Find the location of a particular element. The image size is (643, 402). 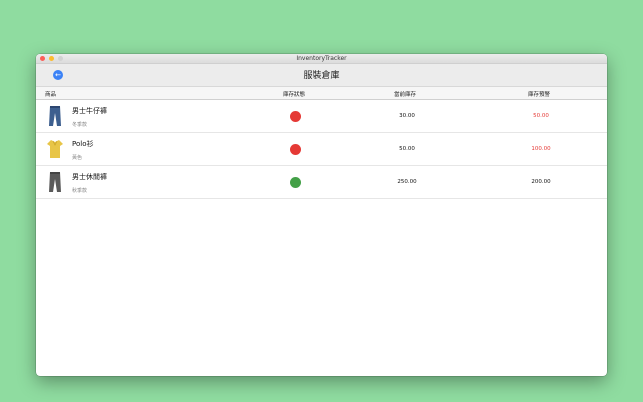

page-title: 服裝倉庫 is located at coordinates (321, 76).